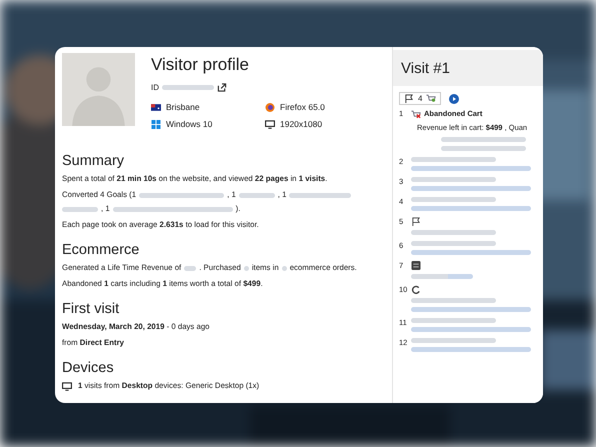 The height and width of the screenshot is (447, 596). What do you see at coordinates (454, 99) in the screenshot?
I see `play-icon` at bounding box center [454, 99].